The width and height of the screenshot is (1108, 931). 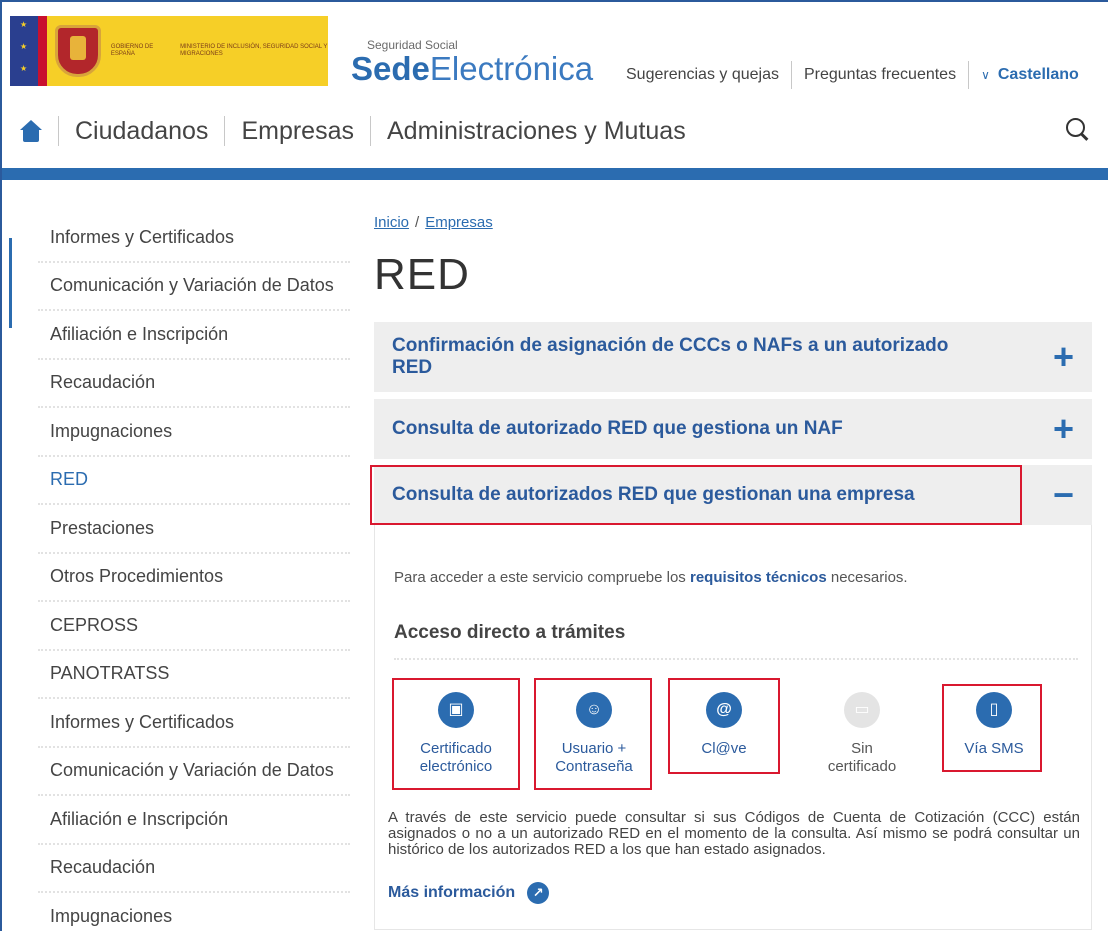 What do you see at coordinates (862, 734) in the screenshot?
I see `tile-sin-certificado: ▭ Sin certificado` at bounding box center [862, 734].